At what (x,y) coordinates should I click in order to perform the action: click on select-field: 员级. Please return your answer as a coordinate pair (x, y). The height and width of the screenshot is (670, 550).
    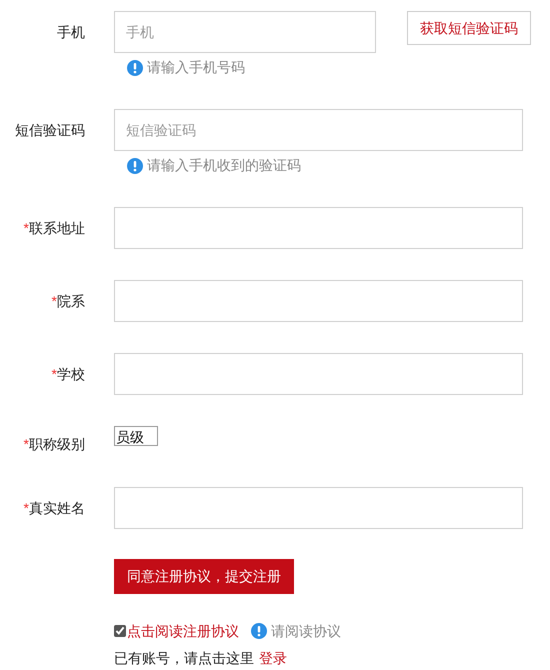
    Looking at the image, I should click on (136, 436).